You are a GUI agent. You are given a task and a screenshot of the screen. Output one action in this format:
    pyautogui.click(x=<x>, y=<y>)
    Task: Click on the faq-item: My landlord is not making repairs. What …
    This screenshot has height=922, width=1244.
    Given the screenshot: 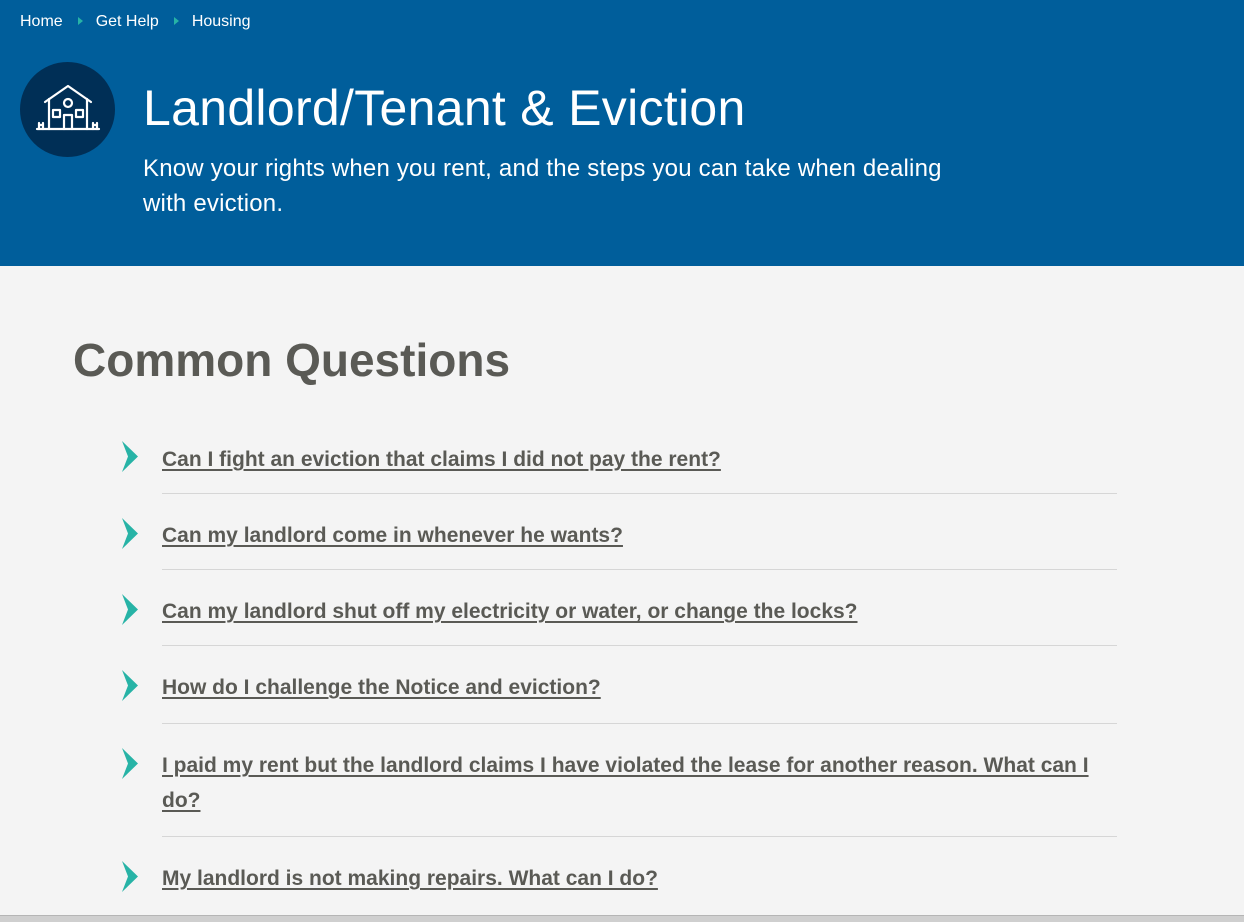 What is the action you would take?
    pyautogui.click(x=619, y=866)
    